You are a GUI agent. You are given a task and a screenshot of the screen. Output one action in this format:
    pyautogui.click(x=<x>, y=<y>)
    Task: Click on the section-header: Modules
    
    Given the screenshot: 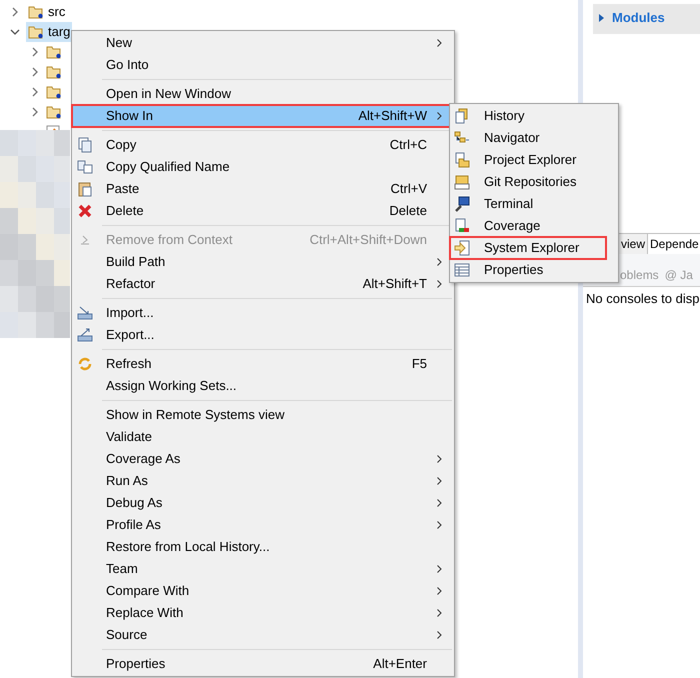 What is the action you would take?
    pyautogui.click(x=646, y=19)
    